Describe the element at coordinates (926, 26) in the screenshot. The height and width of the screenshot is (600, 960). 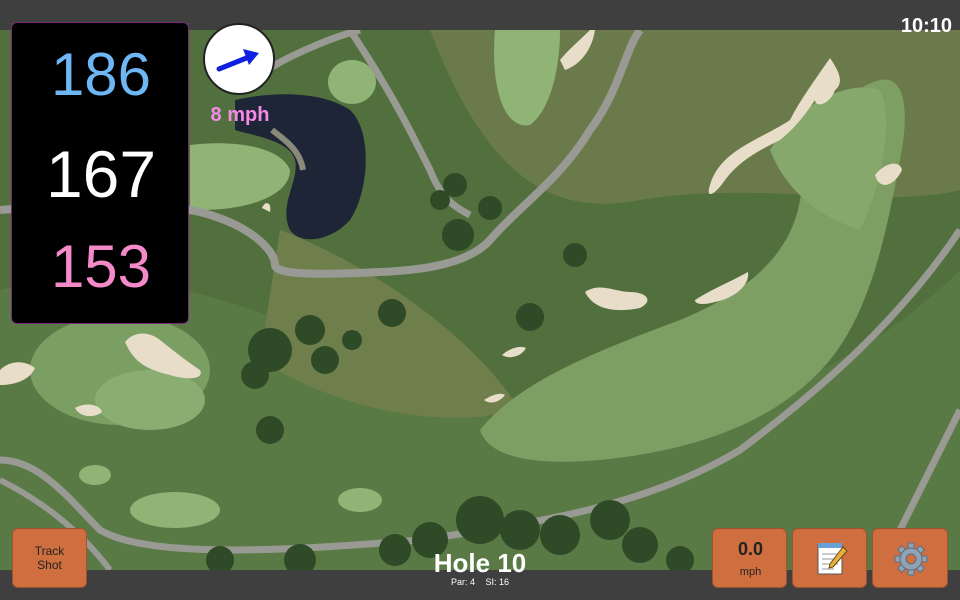
I see `clock: 10:10` at that location.